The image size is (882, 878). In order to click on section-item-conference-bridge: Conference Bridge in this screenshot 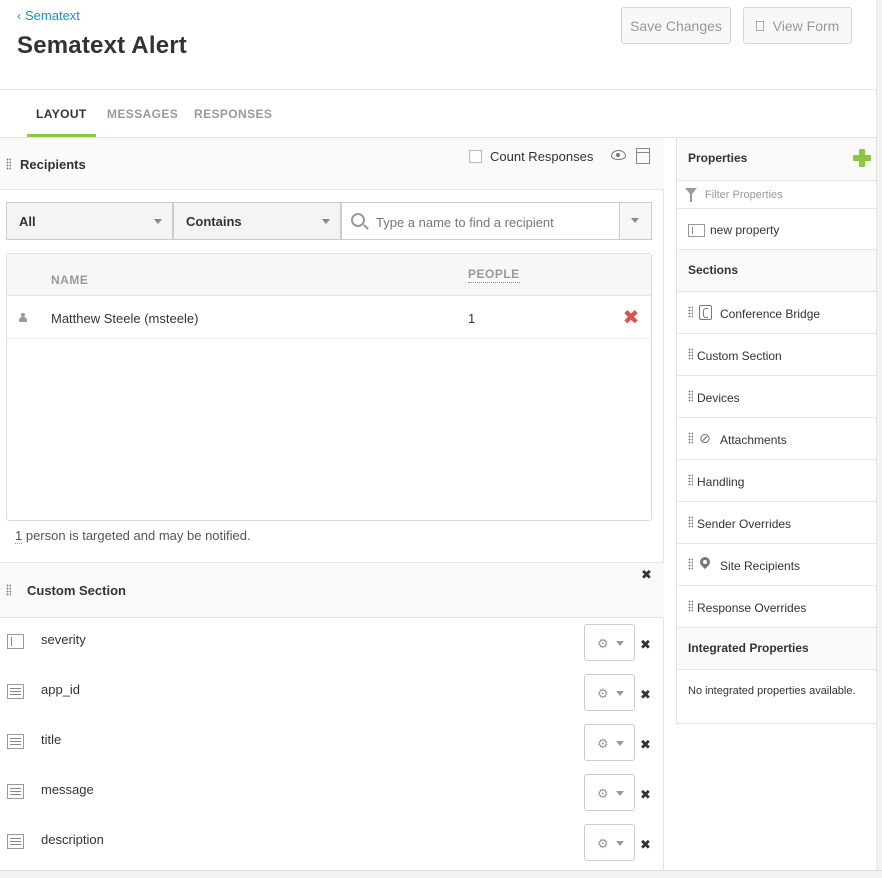, I will do `click(777, 313)`.